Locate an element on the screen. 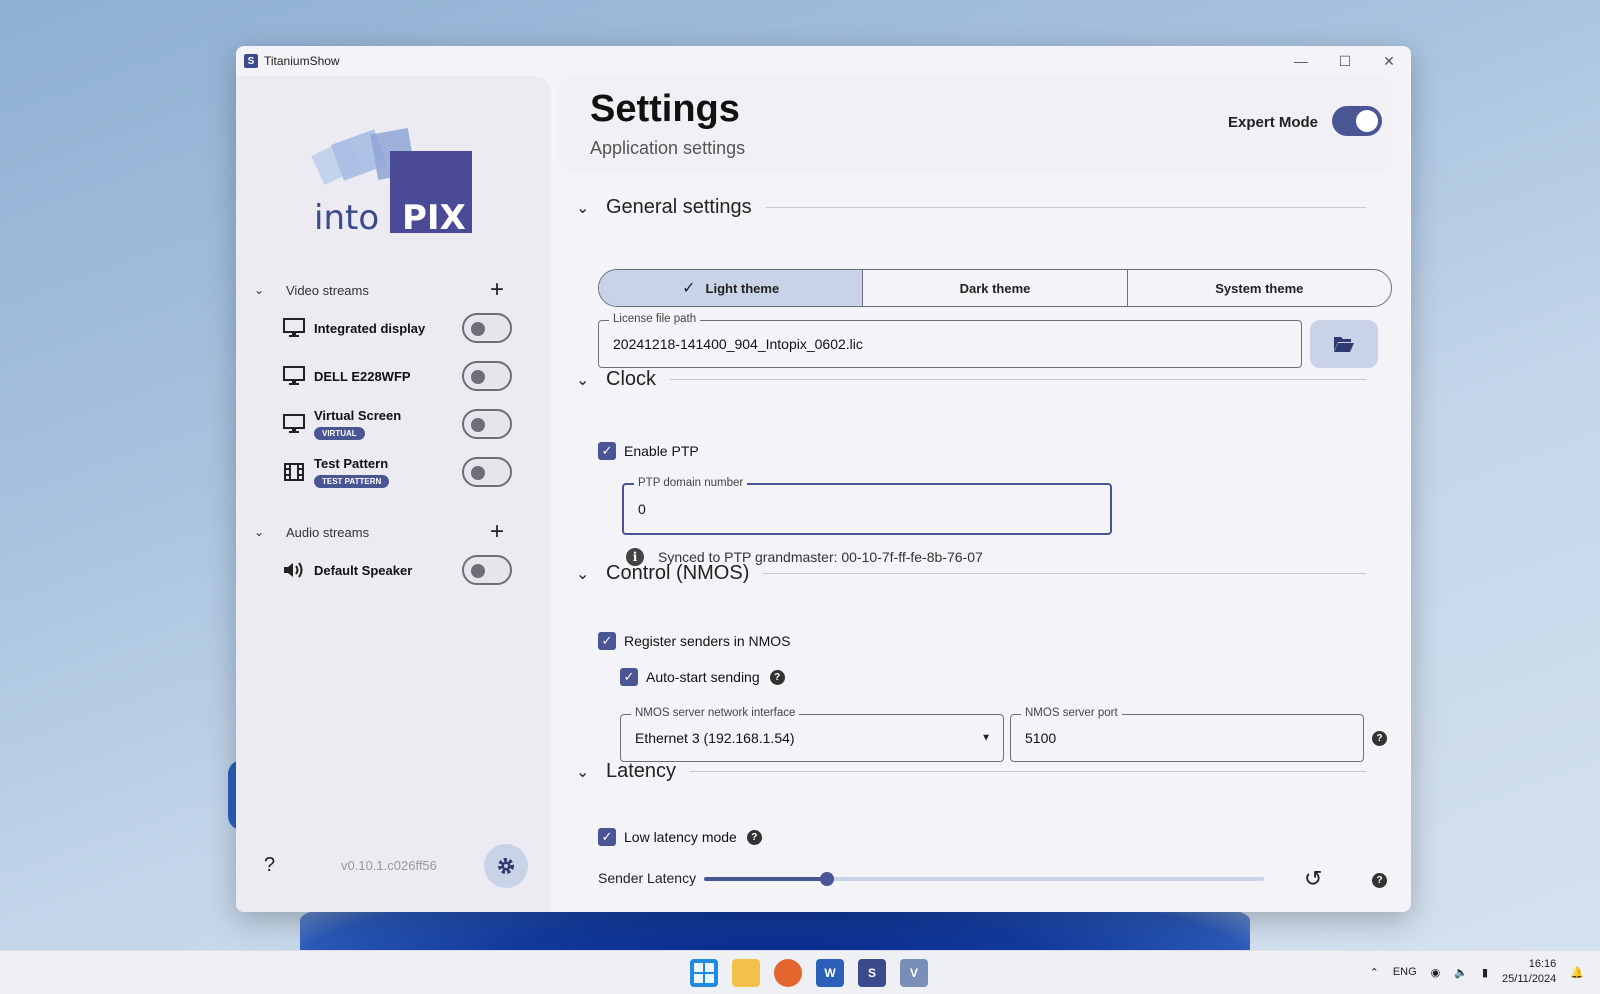 This screenshot has width=1600, height=994. taskbar: W S V ⌃ ENG ◉ 🔈 ▮ 16:16 25/11/2024 🔔 is located at coordinates (800, 972).